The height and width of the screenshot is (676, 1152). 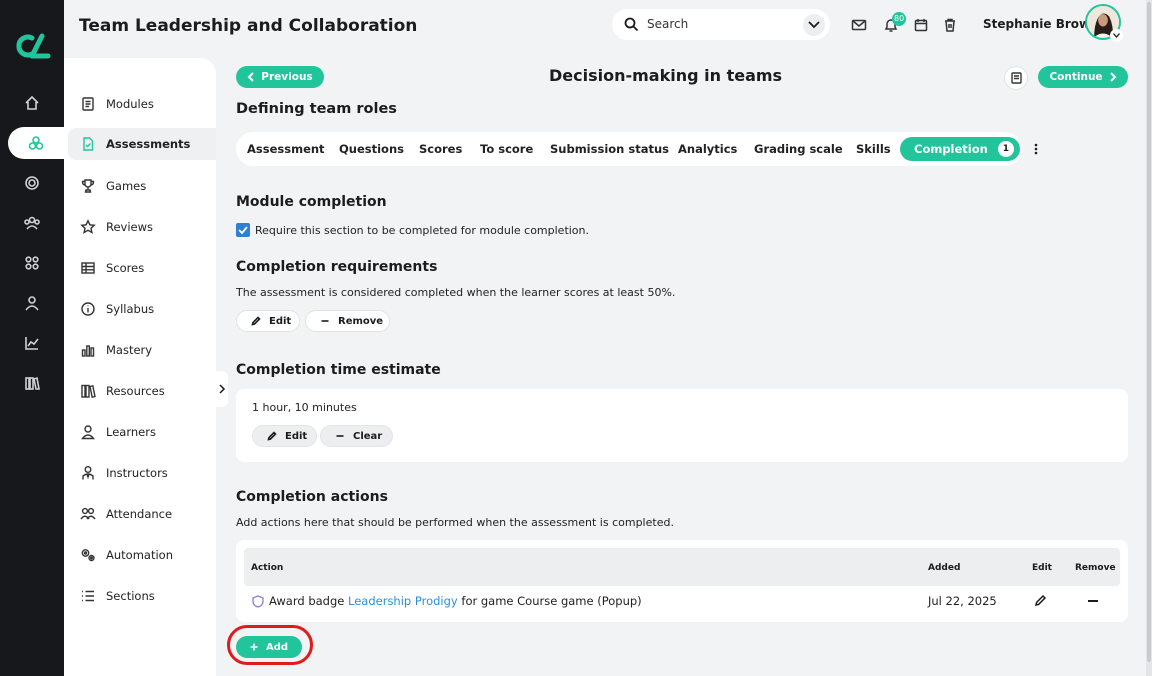 I want to click on scrollbar-thumb, so click(x=1149, y=332).